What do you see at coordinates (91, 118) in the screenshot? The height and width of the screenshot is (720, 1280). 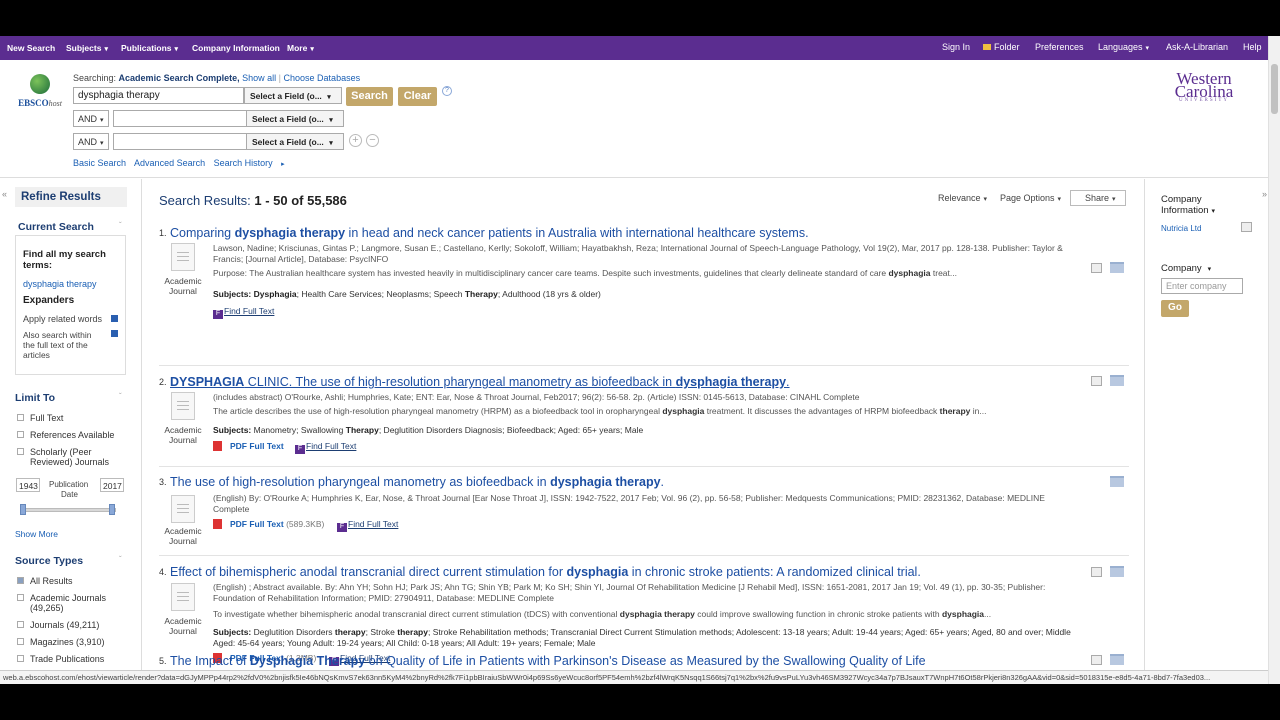 I see `boolean-select-2: AND ▾` at bounding box center [91, 118].